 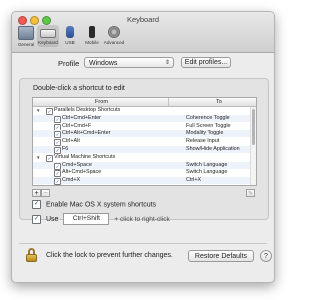 What do you see at coordinates (250, 193) in the screenshot?
I see `pencil-icon: ✎` at bounding box center [250, 193].